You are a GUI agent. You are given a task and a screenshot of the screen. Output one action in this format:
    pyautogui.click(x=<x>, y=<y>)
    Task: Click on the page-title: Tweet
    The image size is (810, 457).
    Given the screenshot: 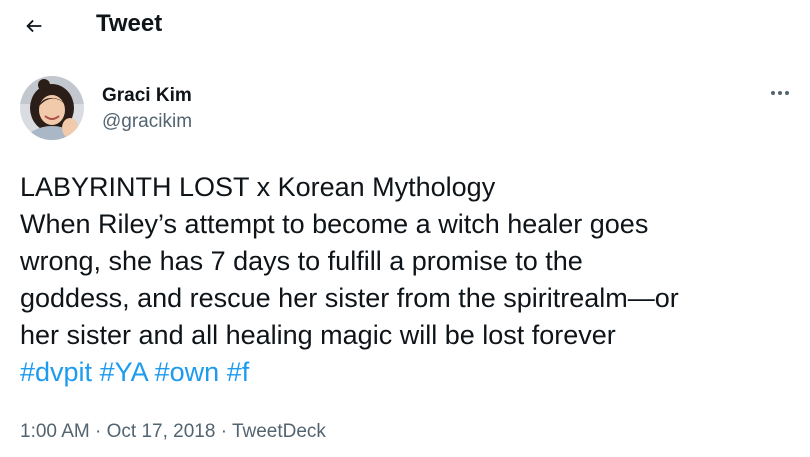 What is the action you would take?
    pyautogui.click(x=129, y=23)
    